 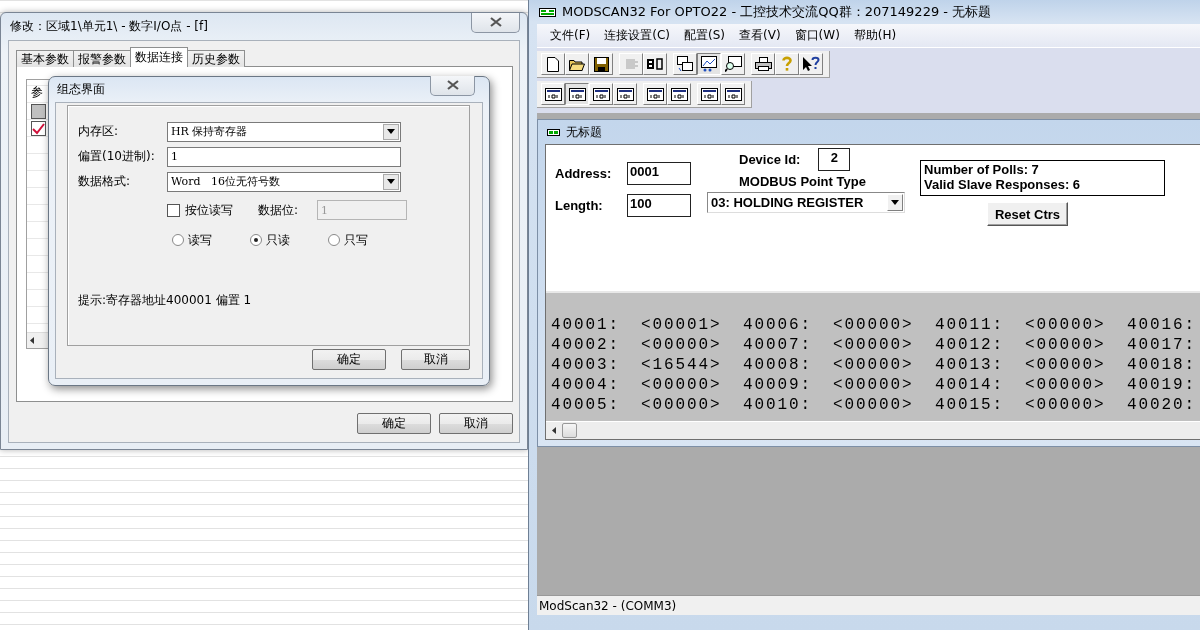 What do you see at coordinates (159, 57) in the screenshot?
I see `tab: 数据连接` at bounding box center [159, 57].